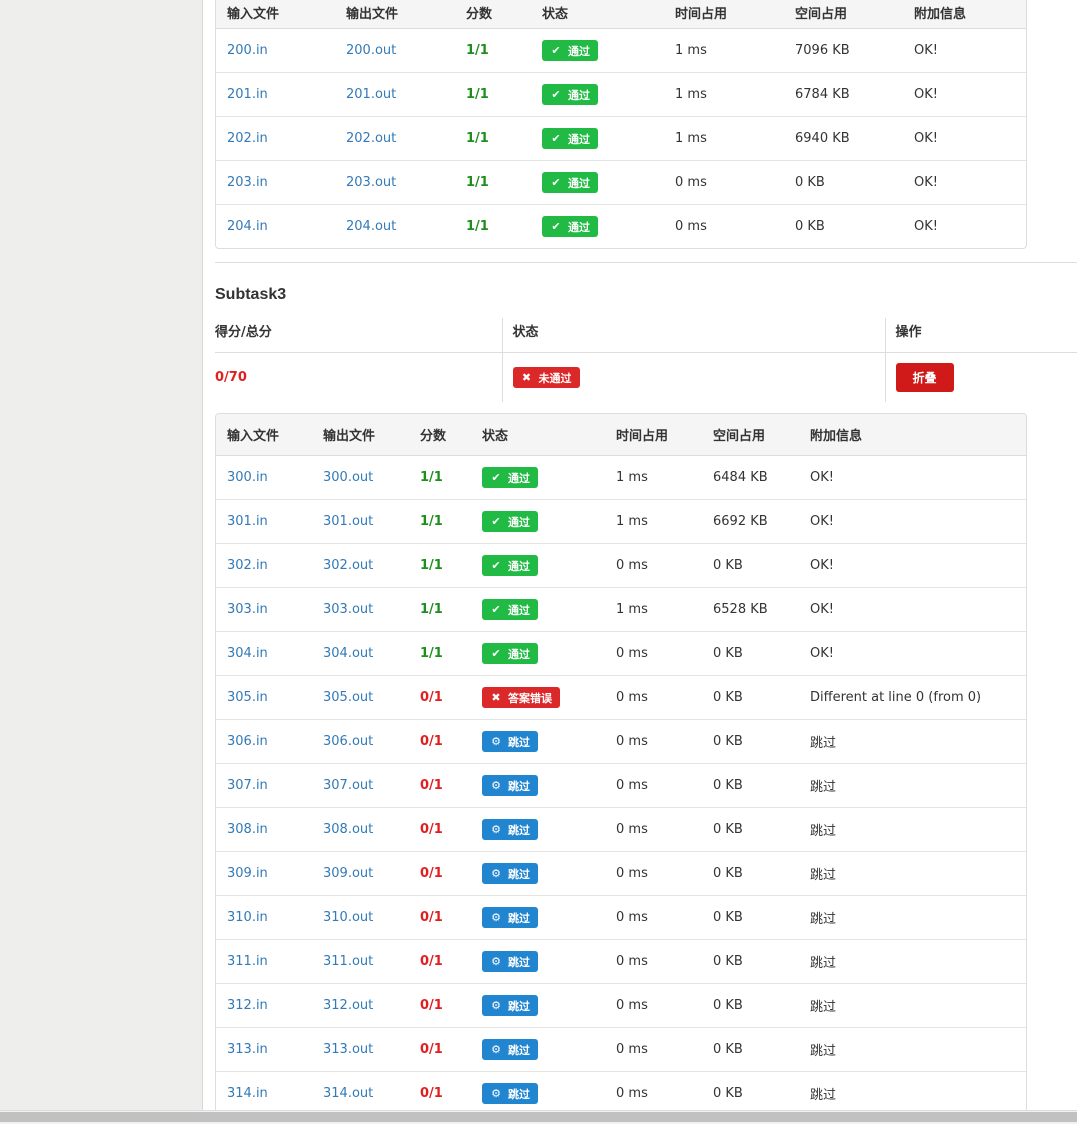  What do you see at coordinates (348, 785) in the screenshot?
I see `output-file-link: 307.out` at bounding box center [348, 785].